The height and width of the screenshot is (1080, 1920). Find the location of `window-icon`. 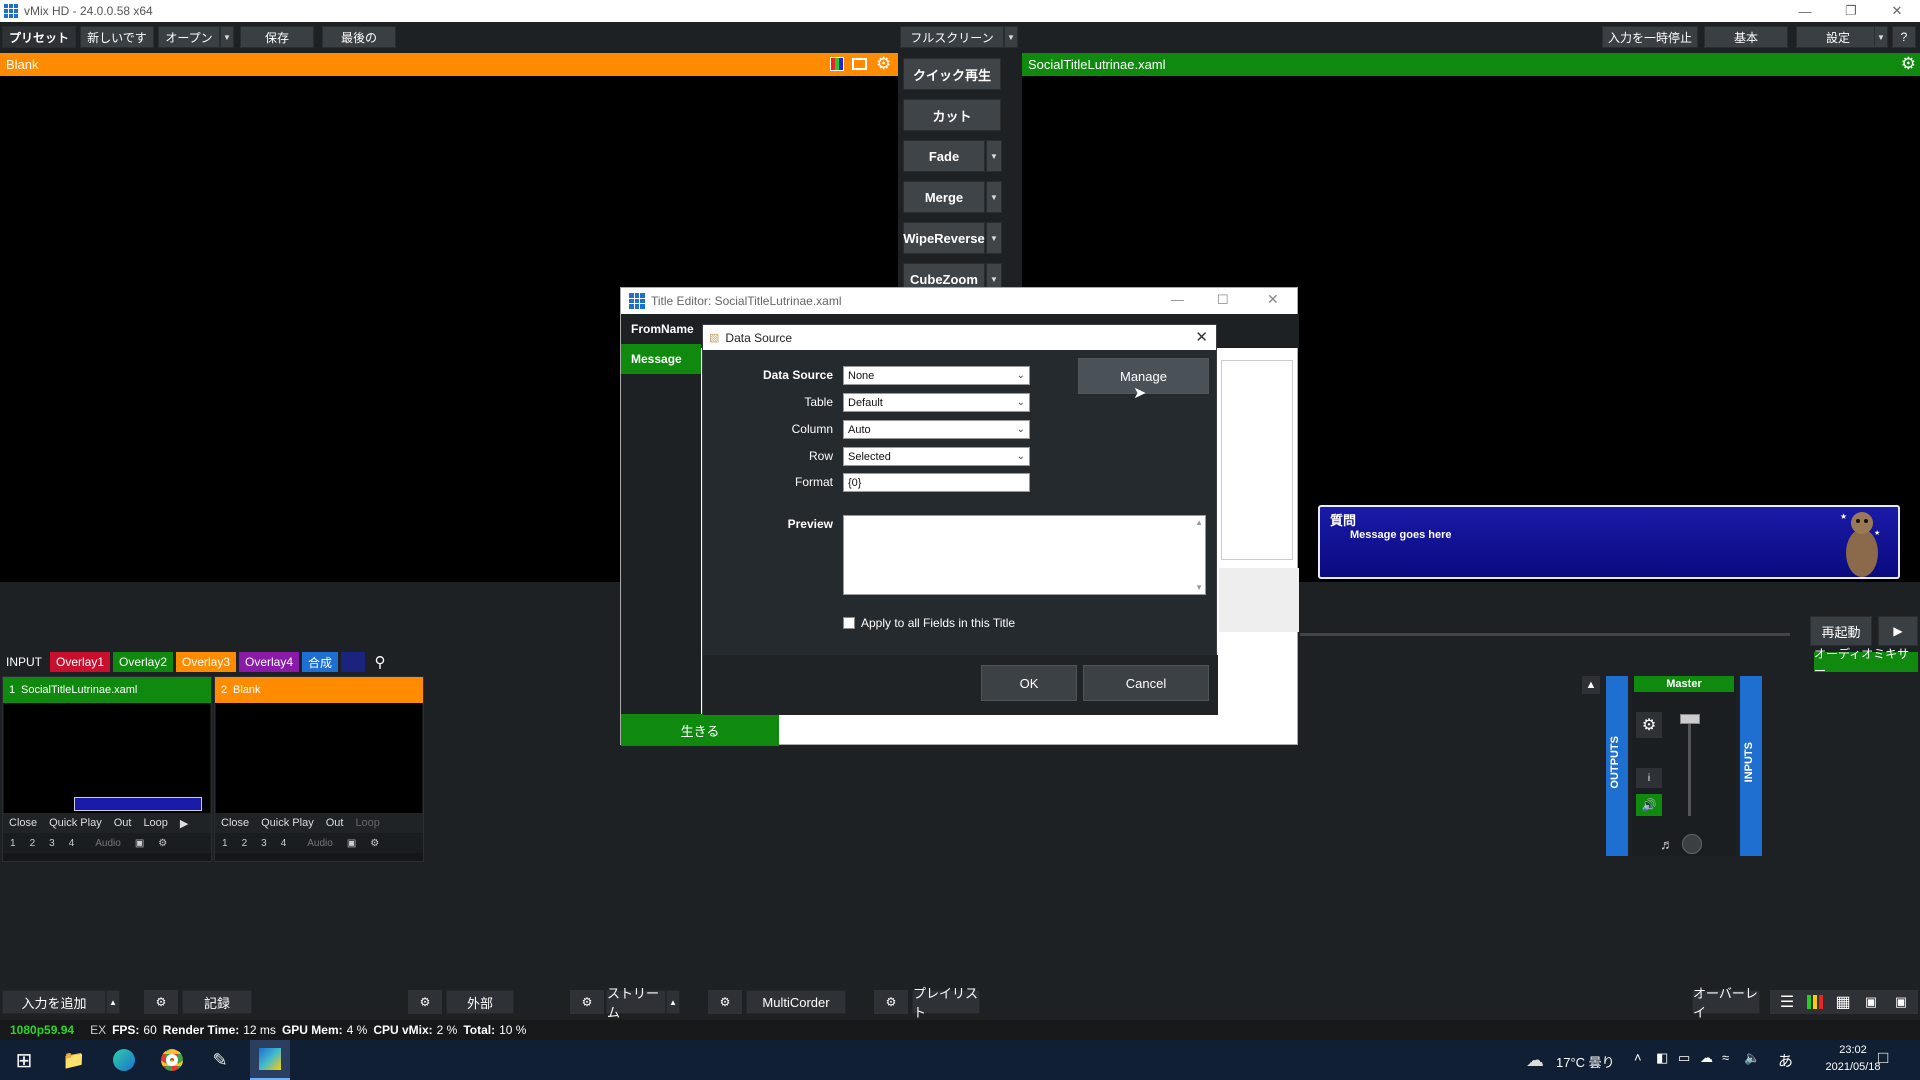

window-icon is located at coordinates (859, 64).